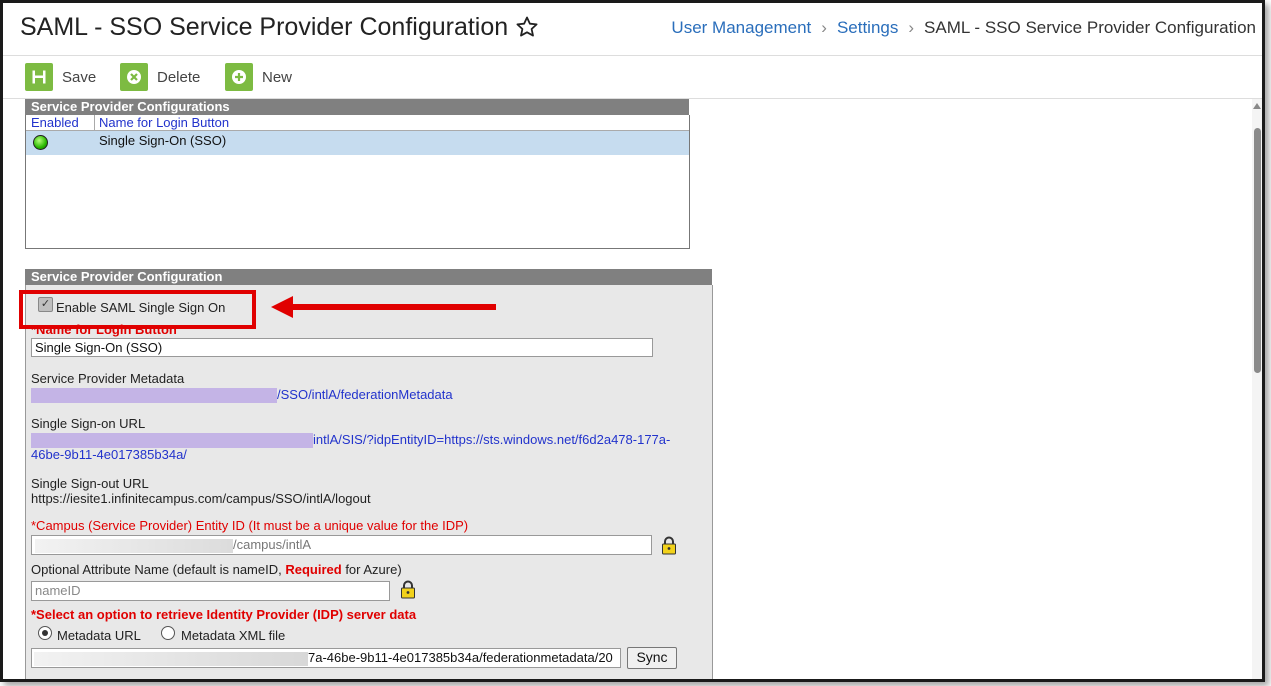 Image resolution: width=1271 pixels, height=686 pixels. I want to click on slo-url-label: Single Sign-out URL, so click(90, 483).